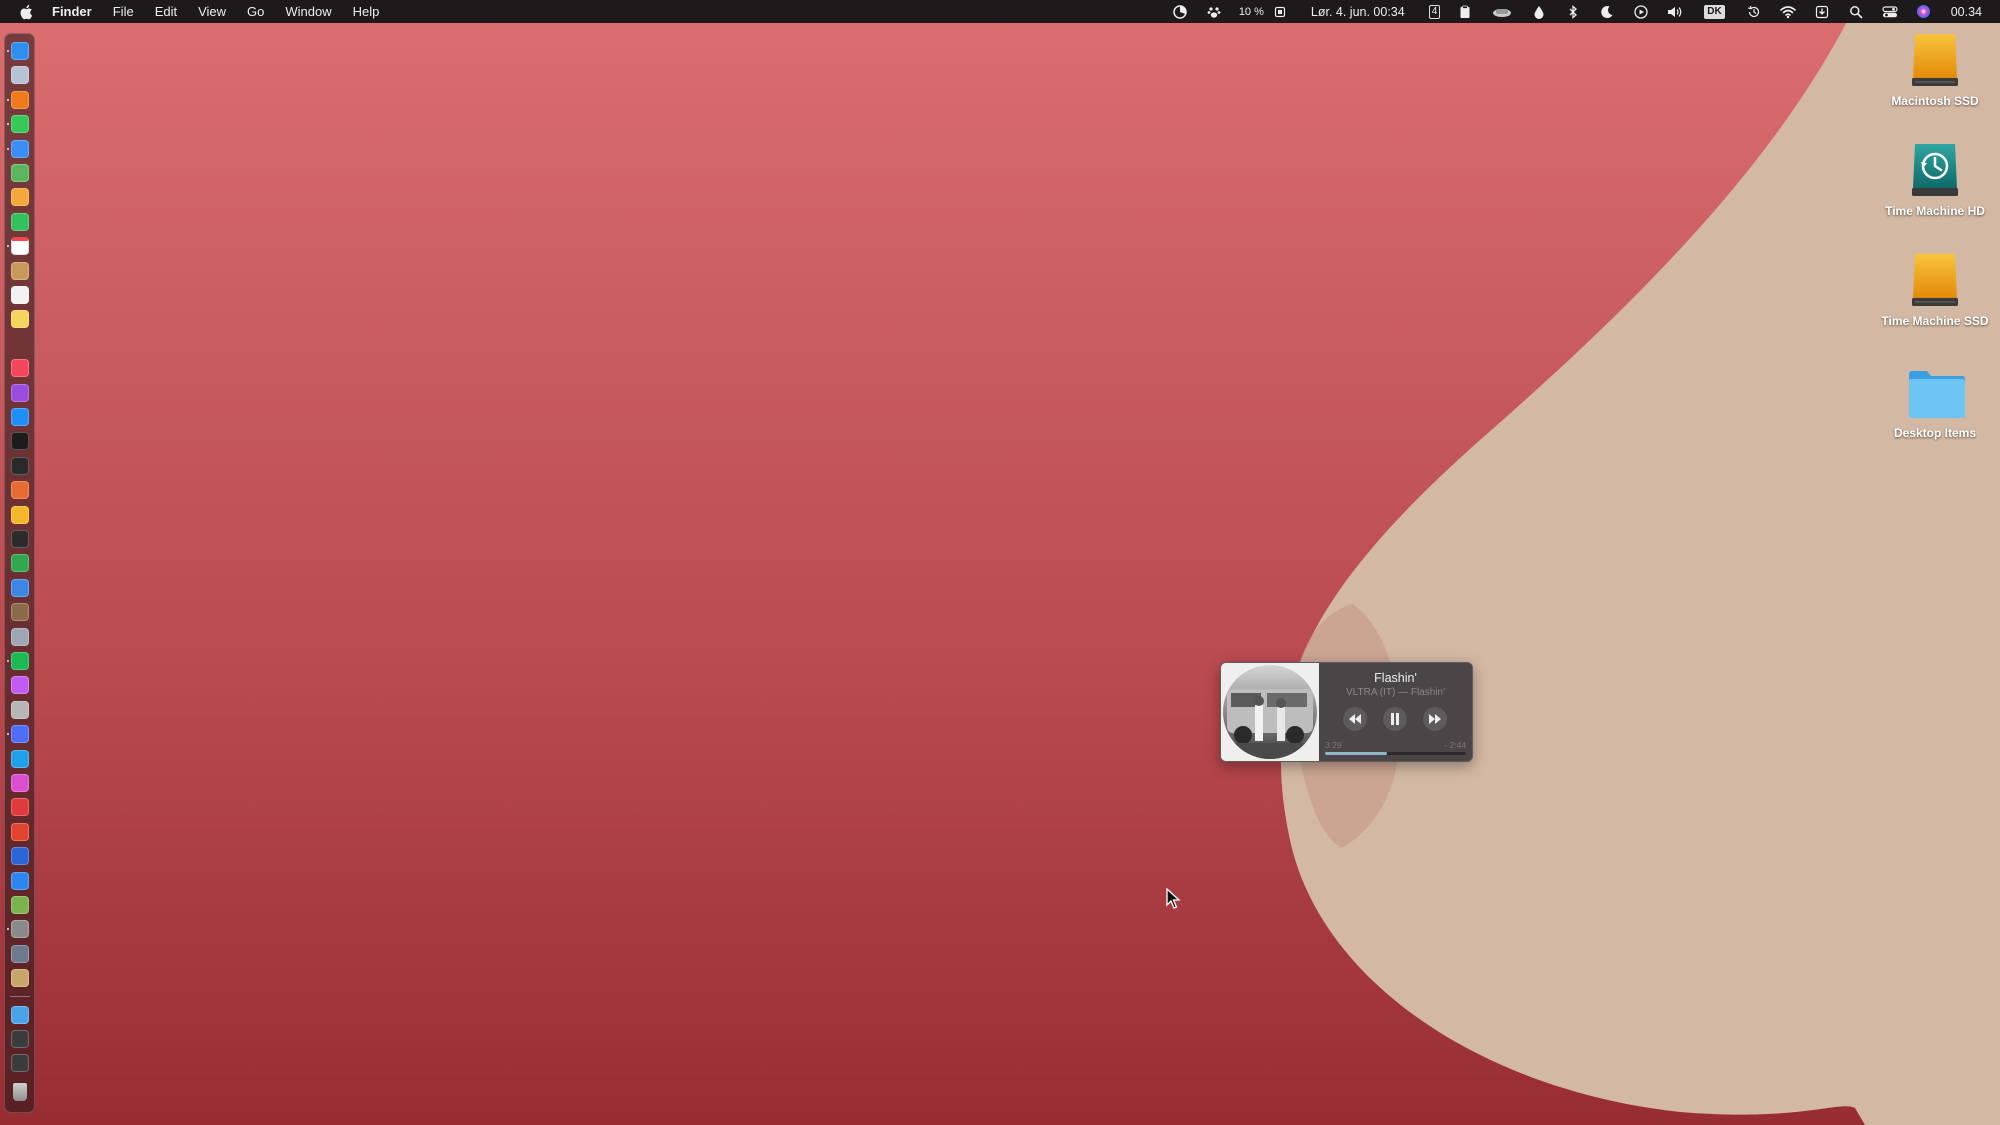 This screenshot has width=2000, height=1125. Describe the element at coordinates (1214, 12) in the screenshot. I see `paw-icon` at that location.